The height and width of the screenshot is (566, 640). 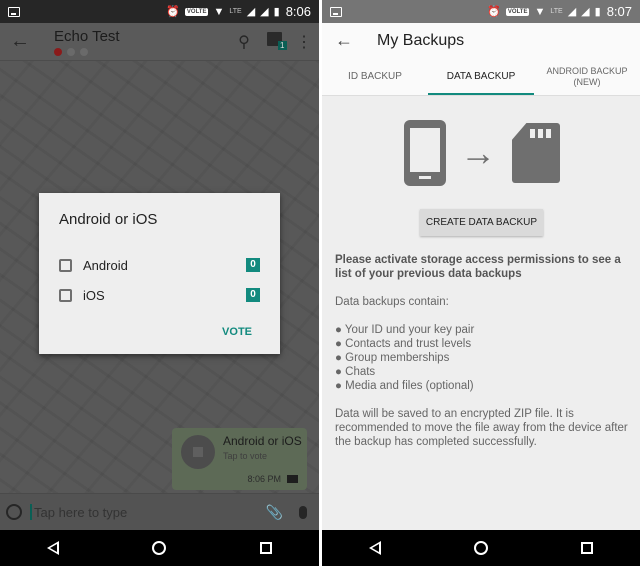 What do you see at coordinates (141, 36) in the screenshot?
I see `chat-title: Echo Test` at bounding box center [141, 36].